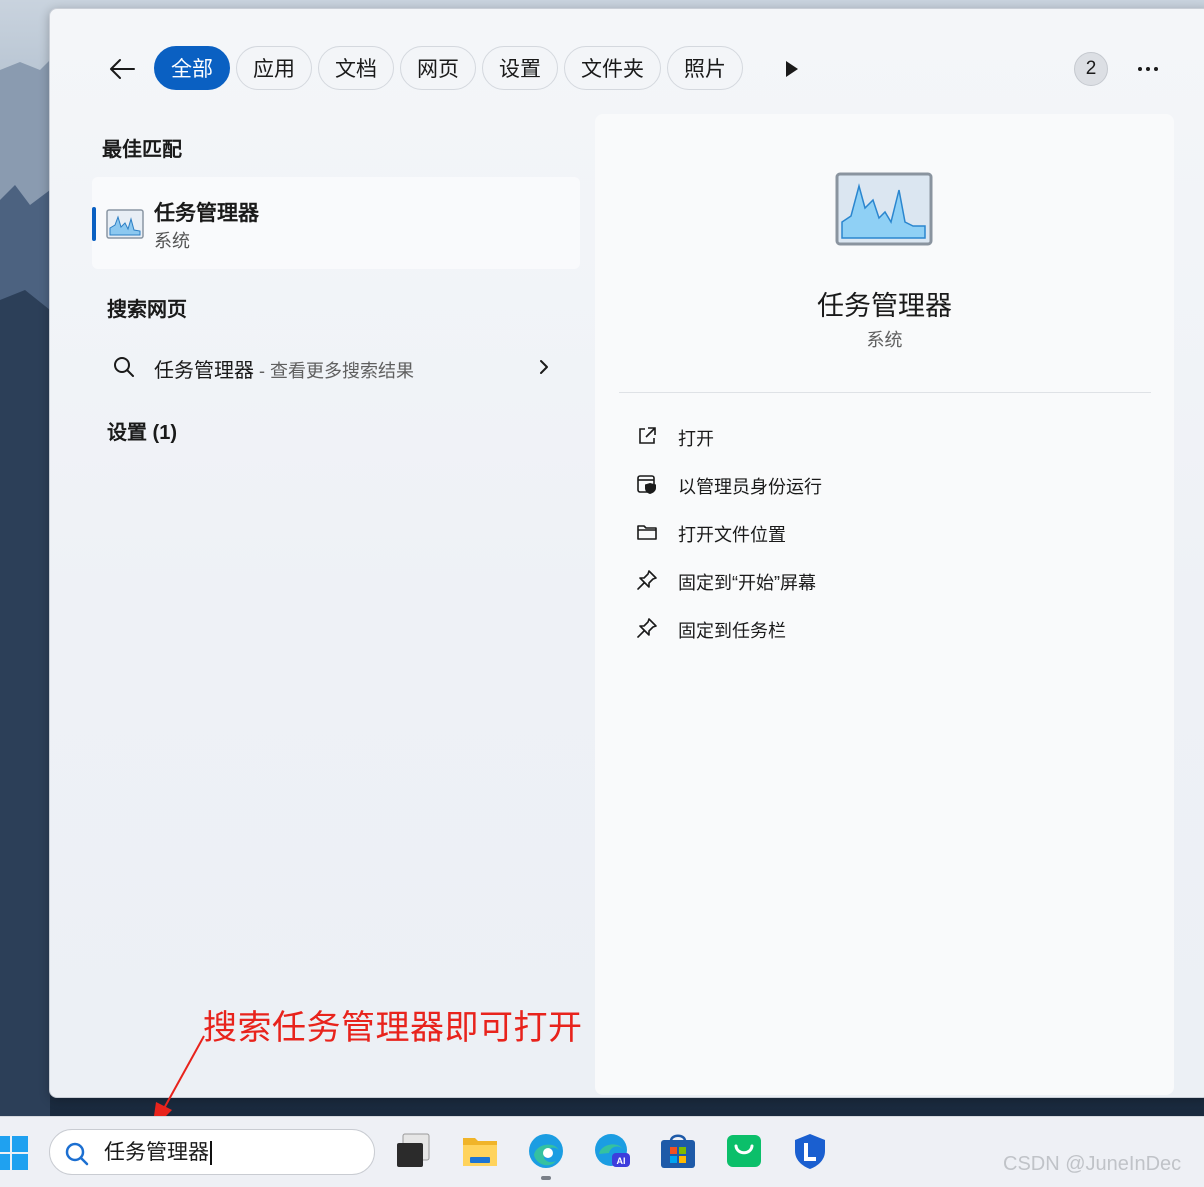  I want to click on detail-title: 任务管理器, so click(884, 306).